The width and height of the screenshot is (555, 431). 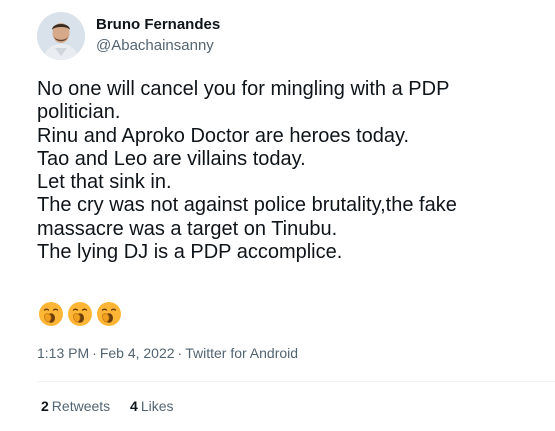 I want to click on author-display-name: Bruno Fernandes, so click(x=158, y=24).